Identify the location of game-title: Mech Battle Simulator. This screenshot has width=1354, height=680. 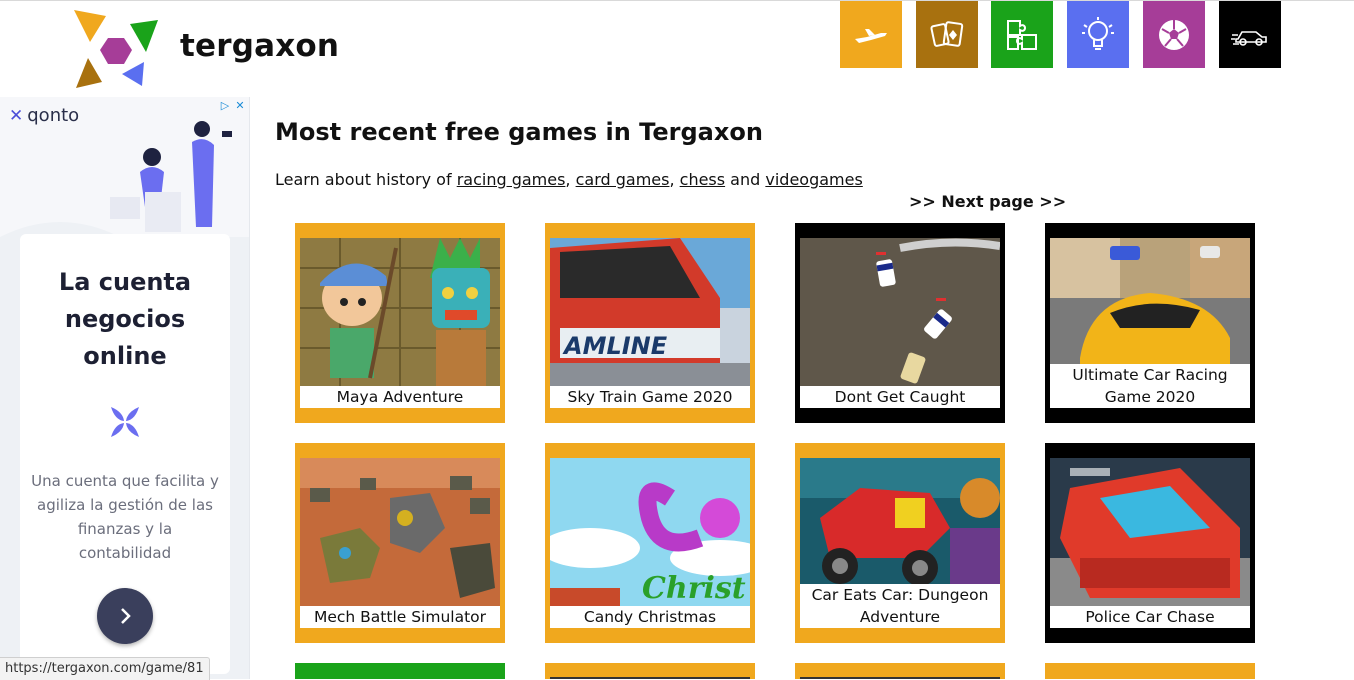
(400, 617).